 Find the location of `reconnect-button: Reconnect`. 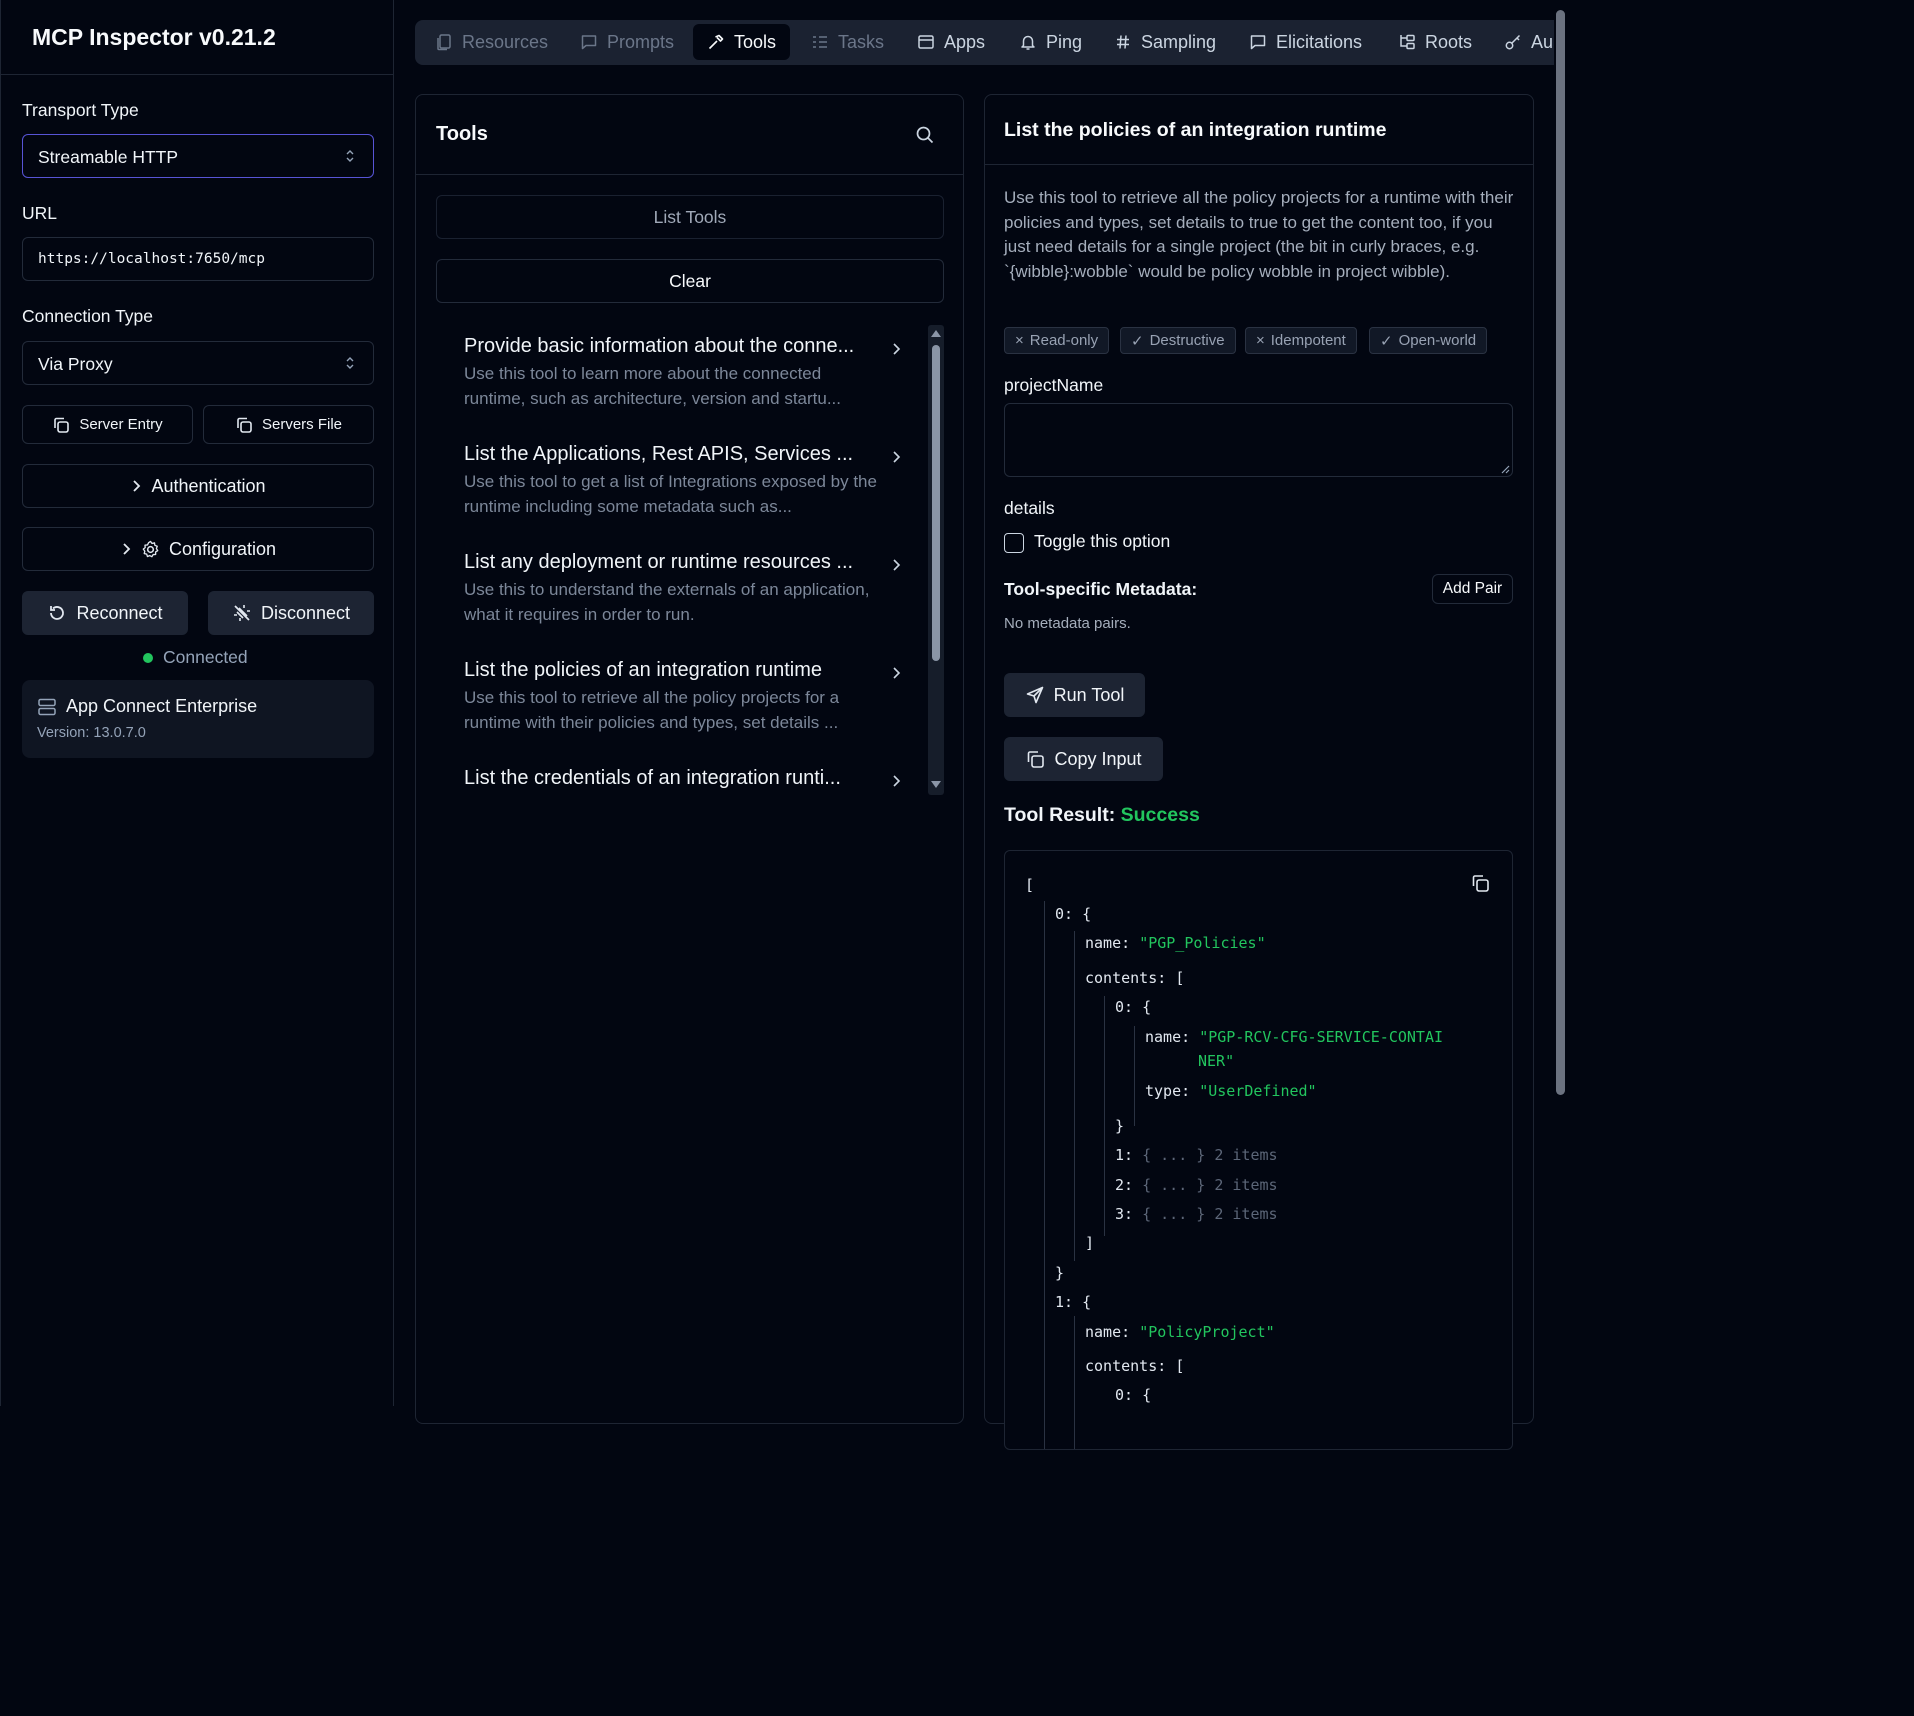

reconnect-button: Reconnect is located at coordinates (105, 613).